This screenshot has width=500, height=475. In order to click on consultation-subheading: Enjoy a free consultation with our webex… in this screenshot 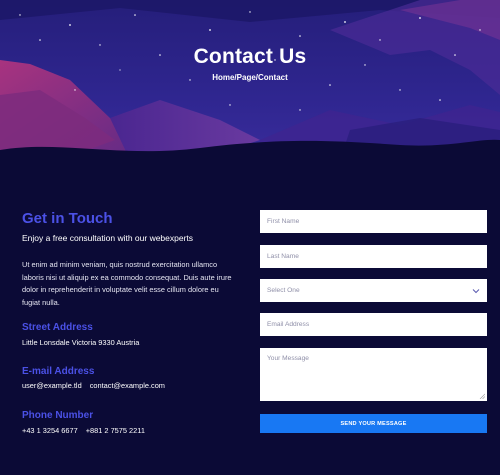, I will do `click(108, 238)`.